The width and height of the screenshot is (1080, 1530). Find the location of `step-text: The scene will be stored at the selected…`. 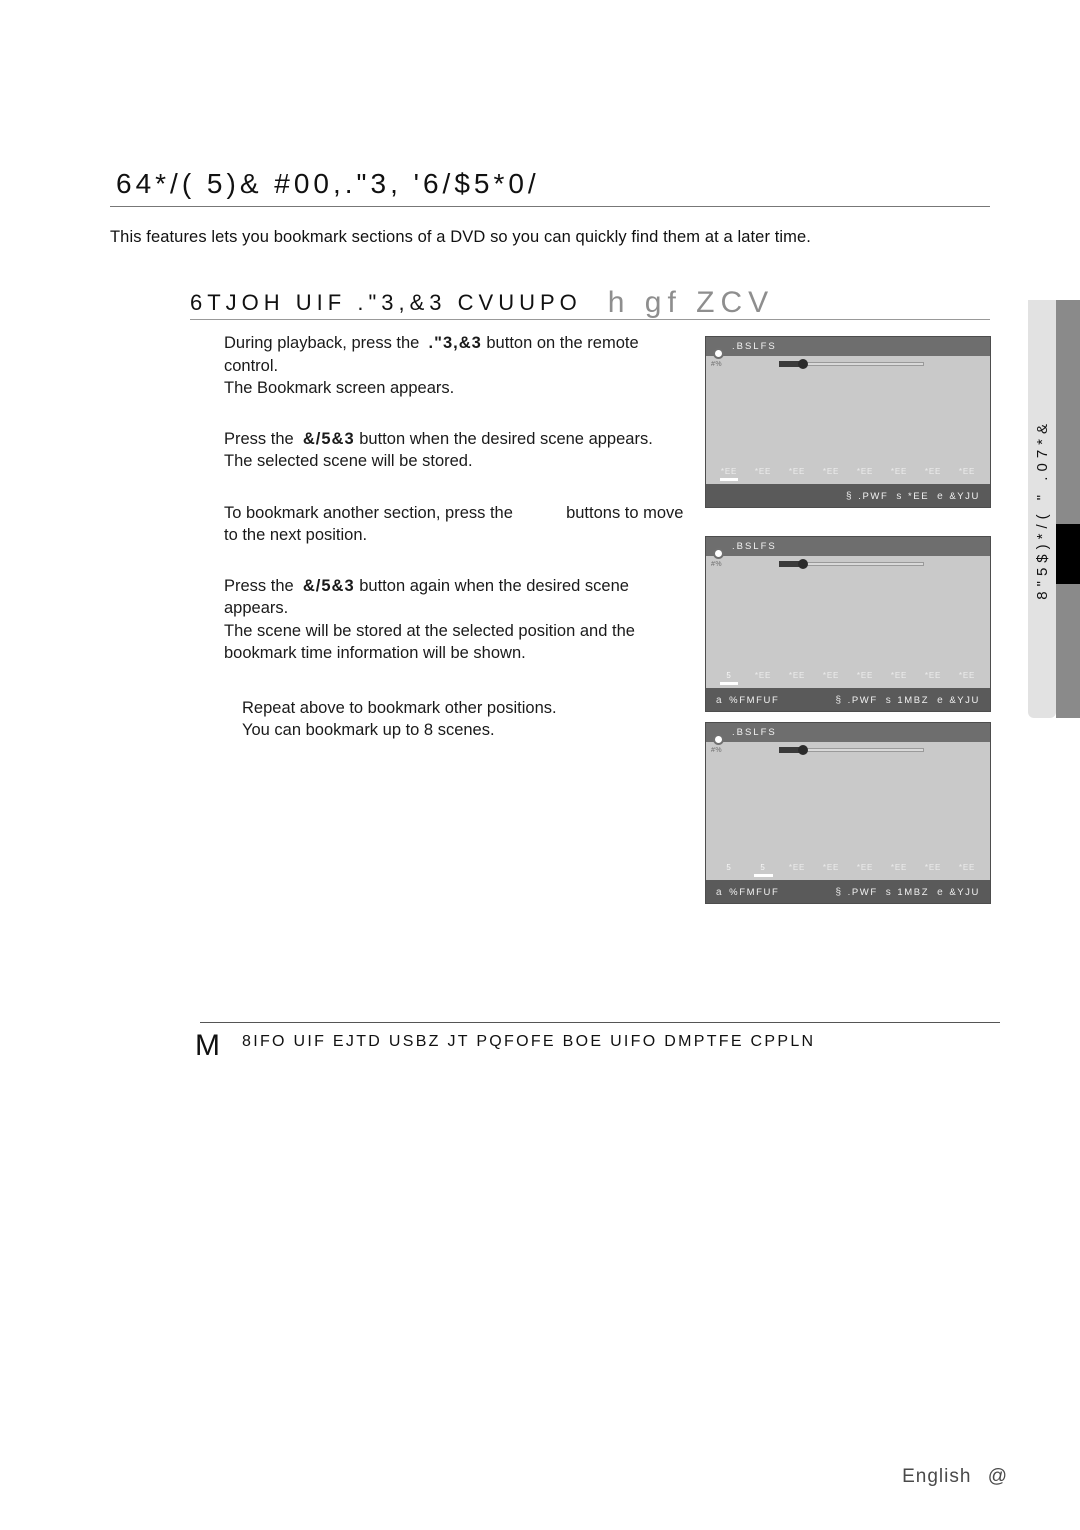

step-text: The scene will be stored at the selected… is located at coordinates (429, 630).